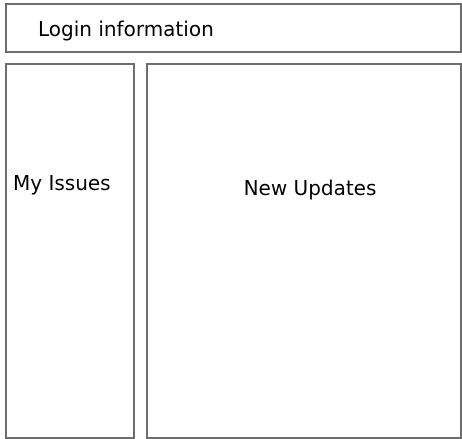 The width and height of the screenshot is (462, 439). I want to click on login-information-label: Login information, so click(126, 29).